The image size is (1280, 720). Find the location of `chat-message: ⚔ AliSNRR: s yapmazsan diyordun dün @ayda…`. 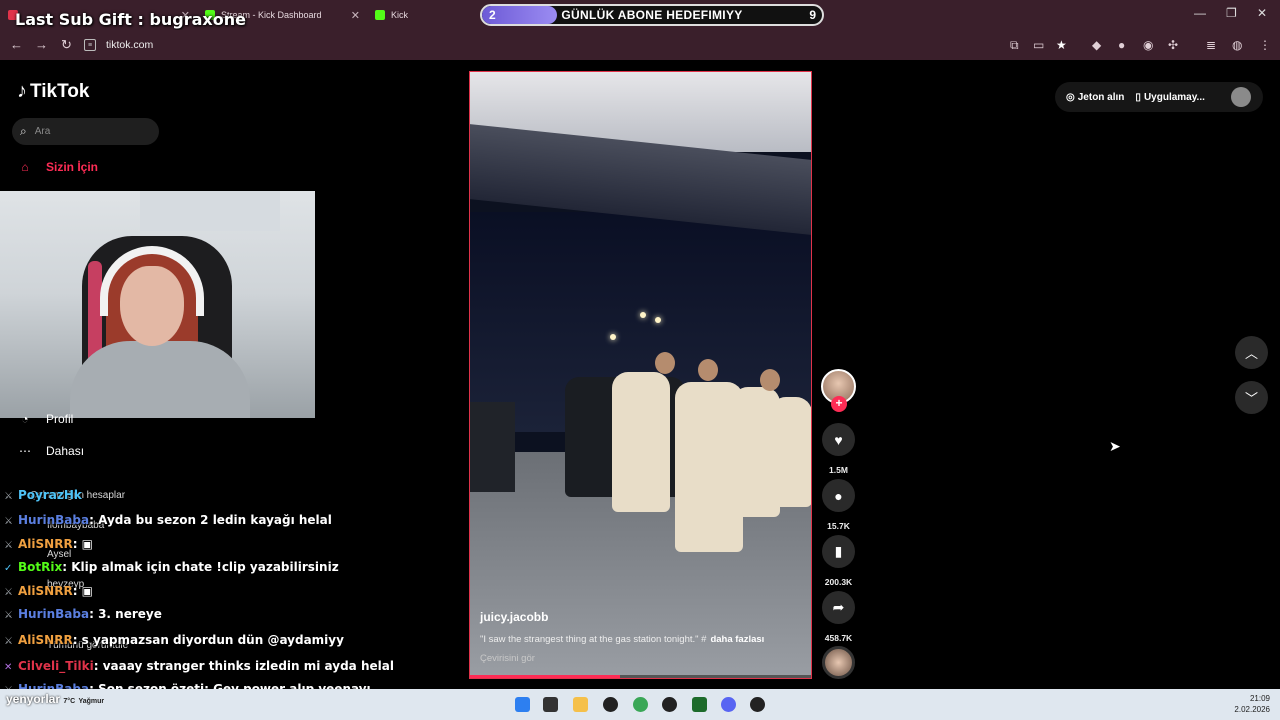

chat-message: ⚔ AliSNRR: s yapmazsan diyordun dün @ayda… is located at coordinates (174, 640).